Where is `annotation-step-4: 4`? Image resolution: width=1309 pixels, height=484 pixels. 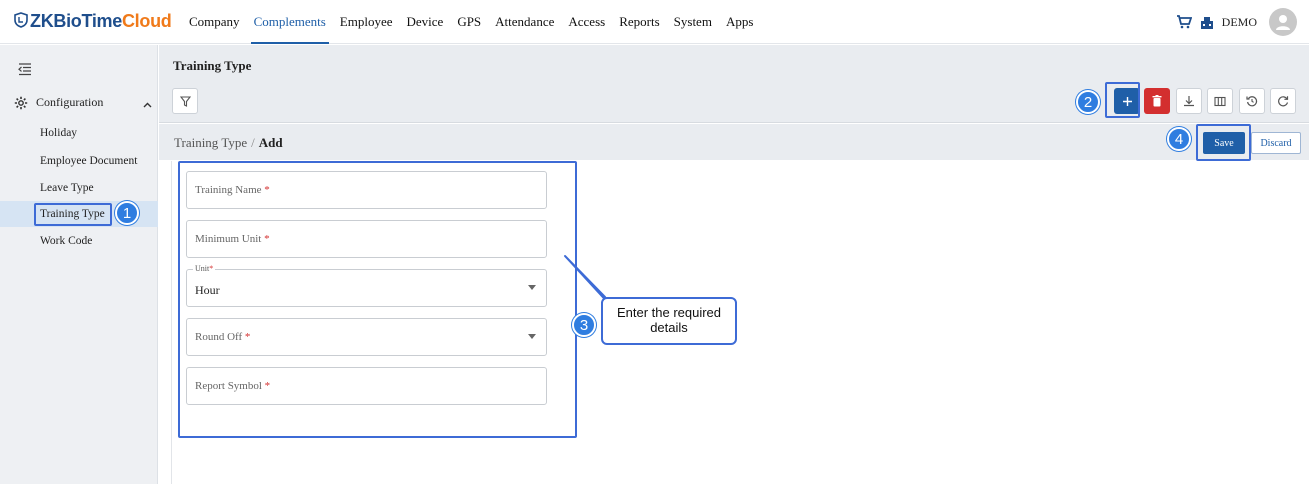 annotation-step-4: 4 is located at coordinates (1179, 139).